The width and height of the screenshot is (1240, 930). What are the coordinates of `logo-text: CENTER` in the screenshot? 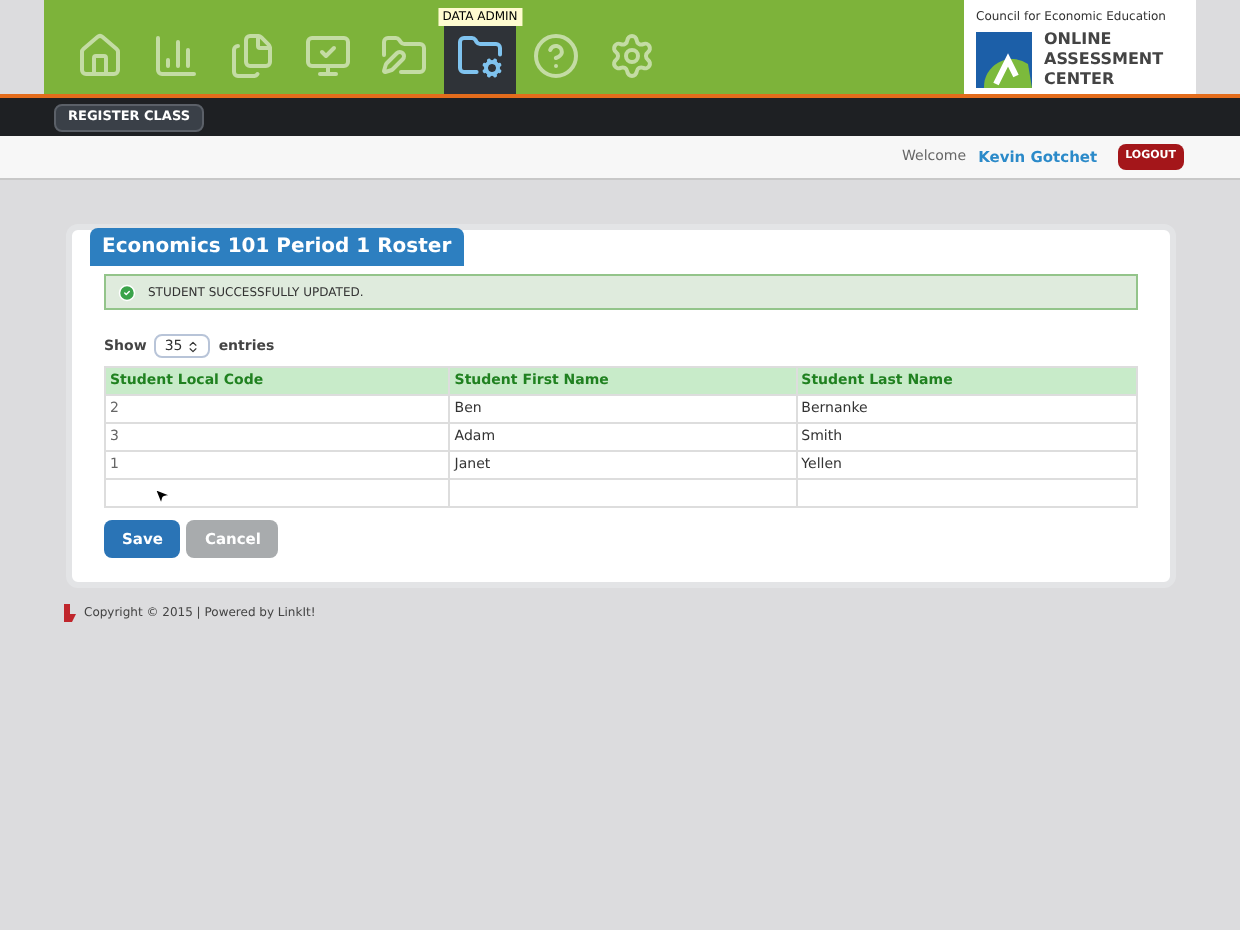 It's located at (1080, 80).